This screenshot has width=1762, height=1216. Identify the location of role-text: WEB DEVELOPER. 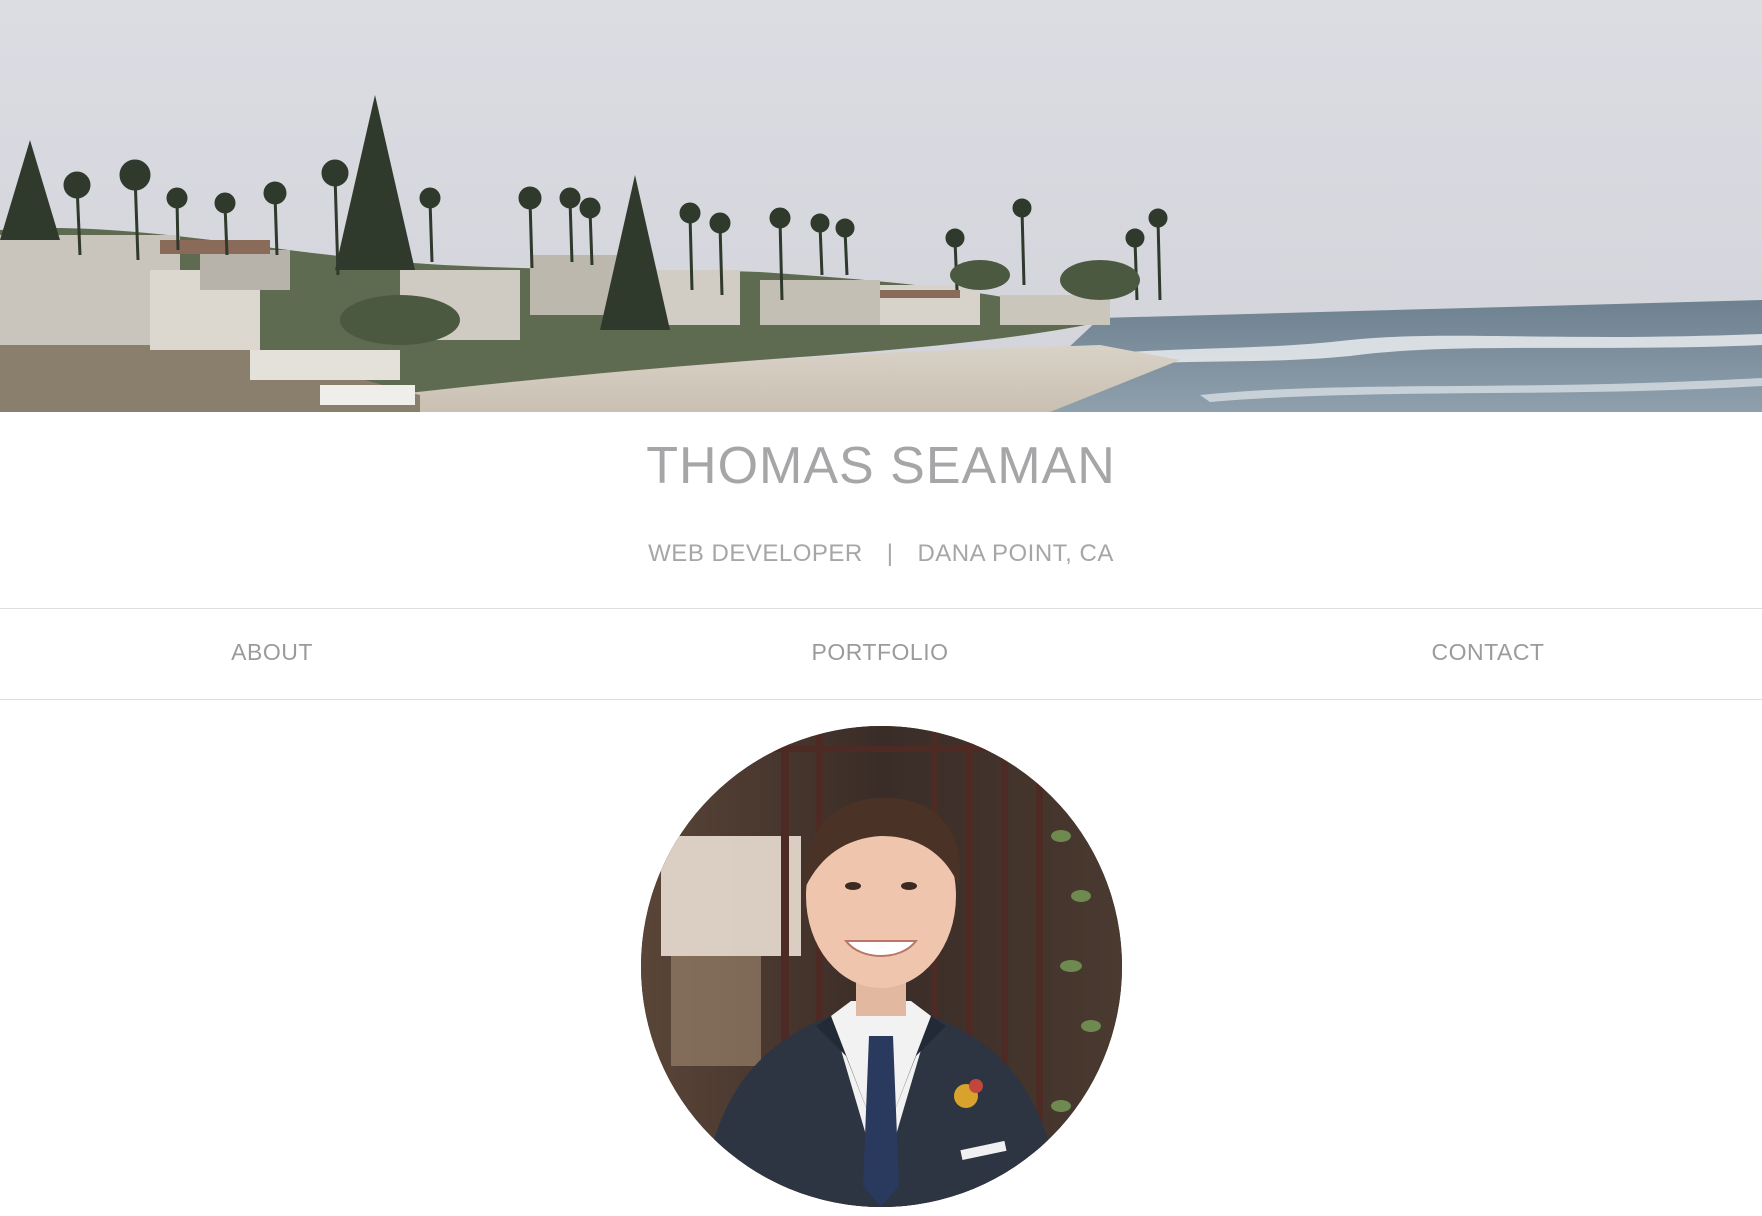
(755, 553).